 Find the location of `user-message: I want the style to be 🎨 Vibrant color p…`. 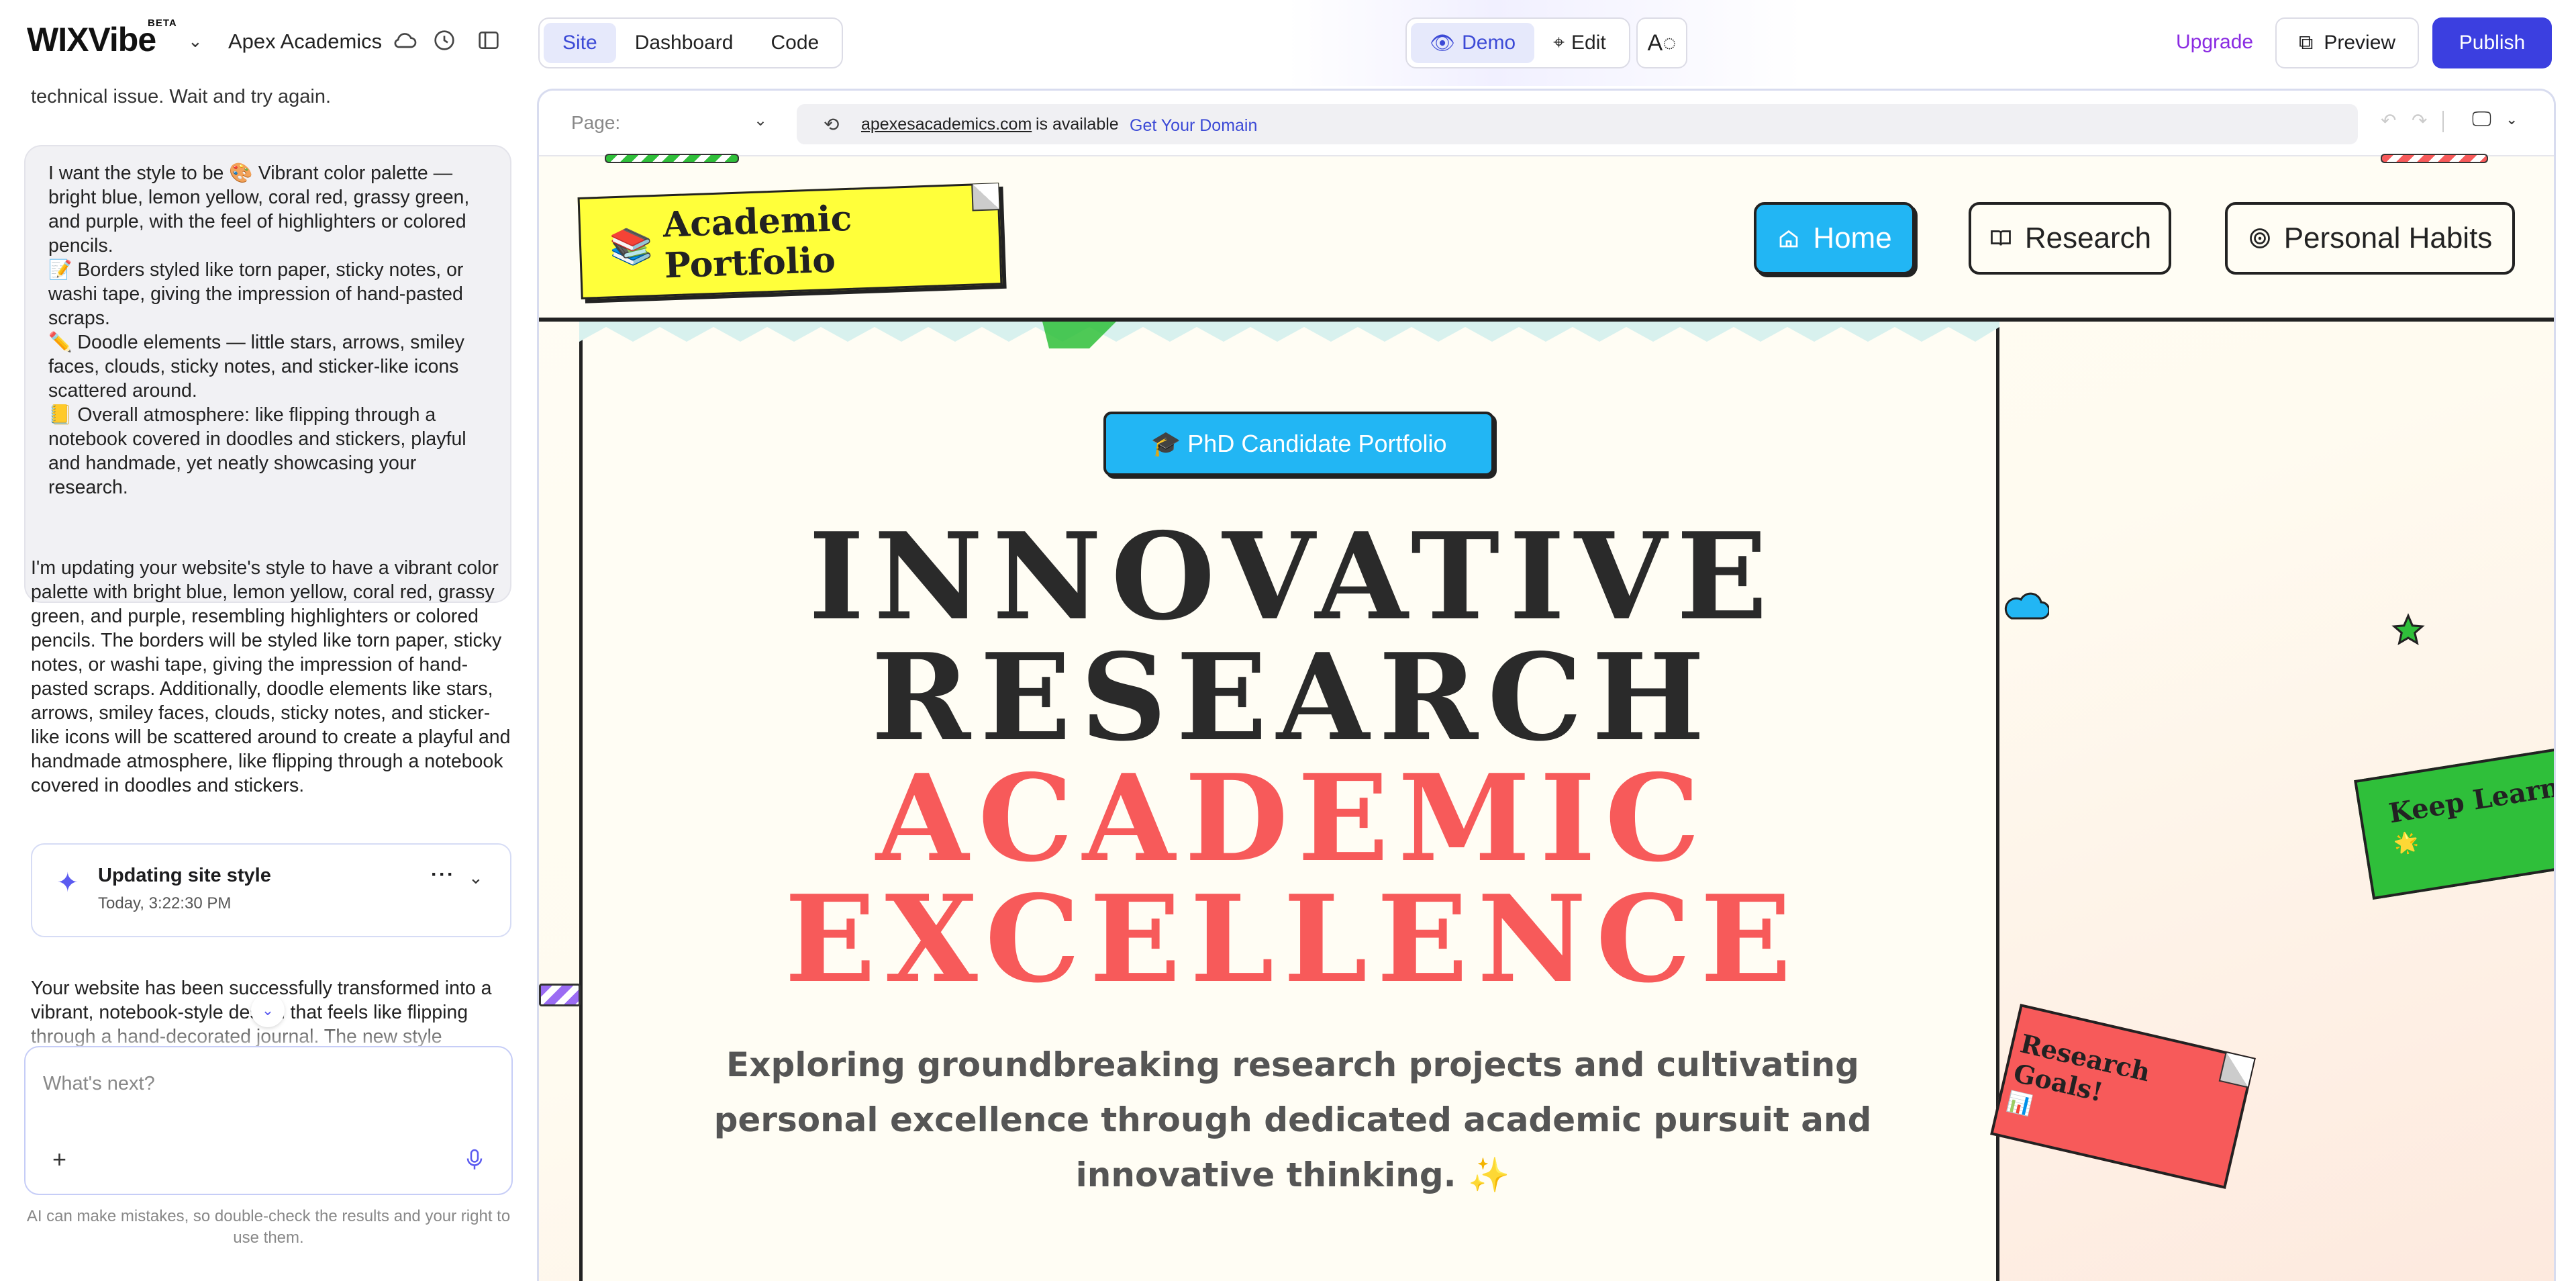

user-message: I want the style to be 🎨 Vibrant color p… is located at coordinates (267, 374).